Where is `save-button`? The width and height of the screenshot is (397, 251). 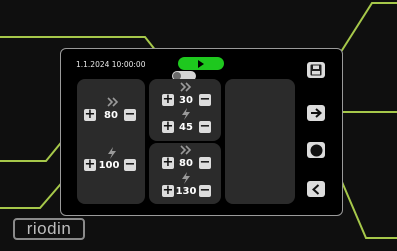
save-button is located at coordinates (316, 70).